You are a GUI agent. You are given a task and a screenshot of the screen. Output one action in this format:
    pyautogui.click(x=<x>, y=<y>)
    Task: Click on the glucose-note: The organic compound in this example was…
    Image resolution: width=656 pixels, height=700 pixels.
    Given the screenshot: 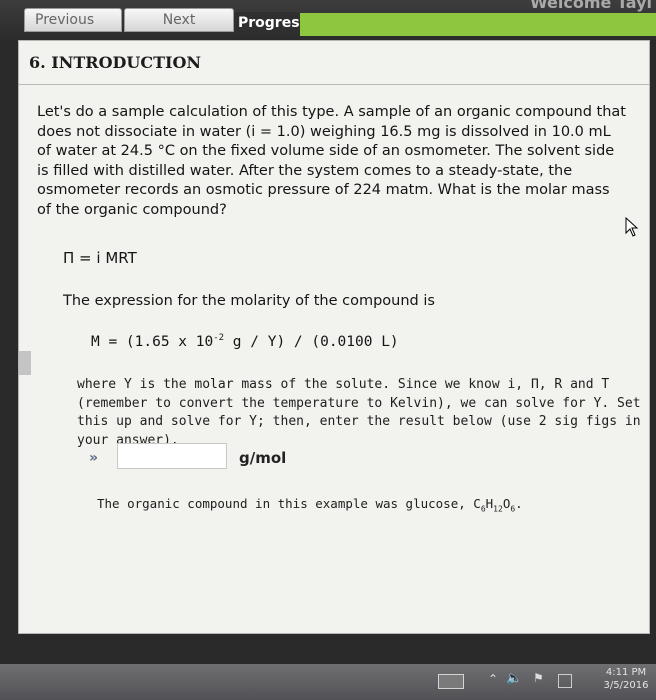 What is the action you would take?
    pyautogui.click(x=310, y=505)
    